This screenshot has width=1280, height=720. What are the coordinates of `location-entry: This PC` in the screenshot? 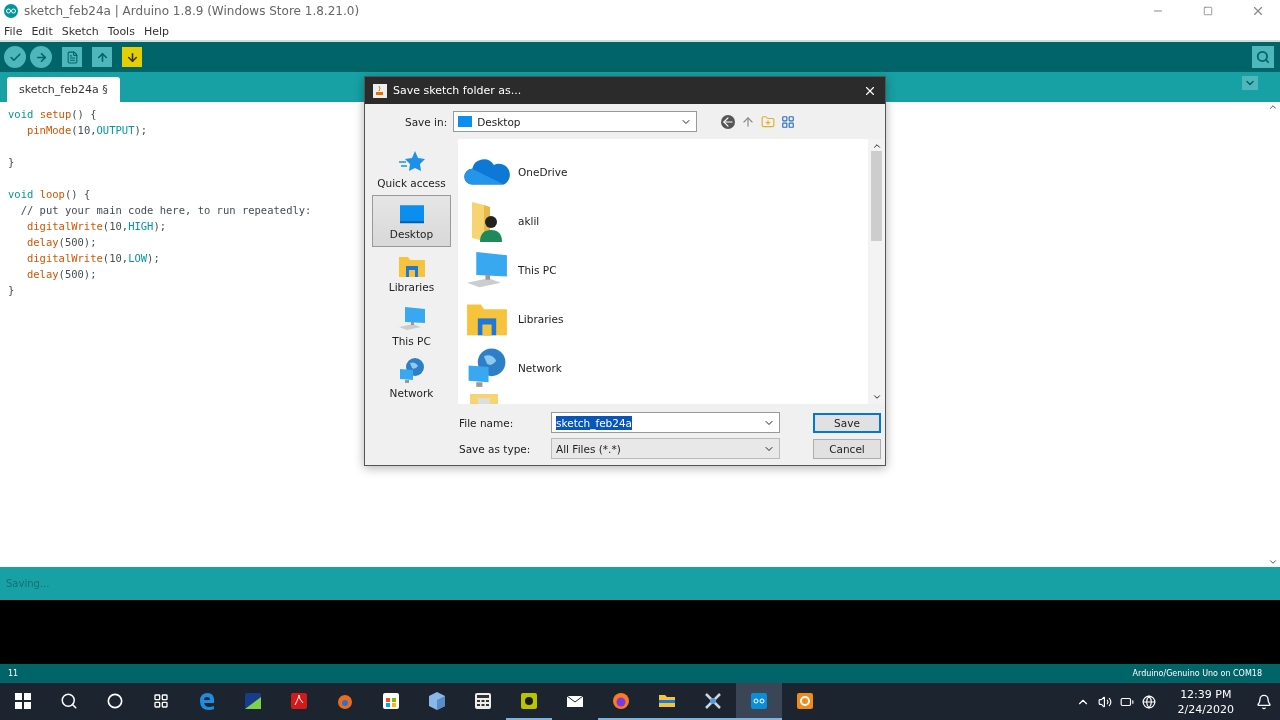 It's located at (537, 269).